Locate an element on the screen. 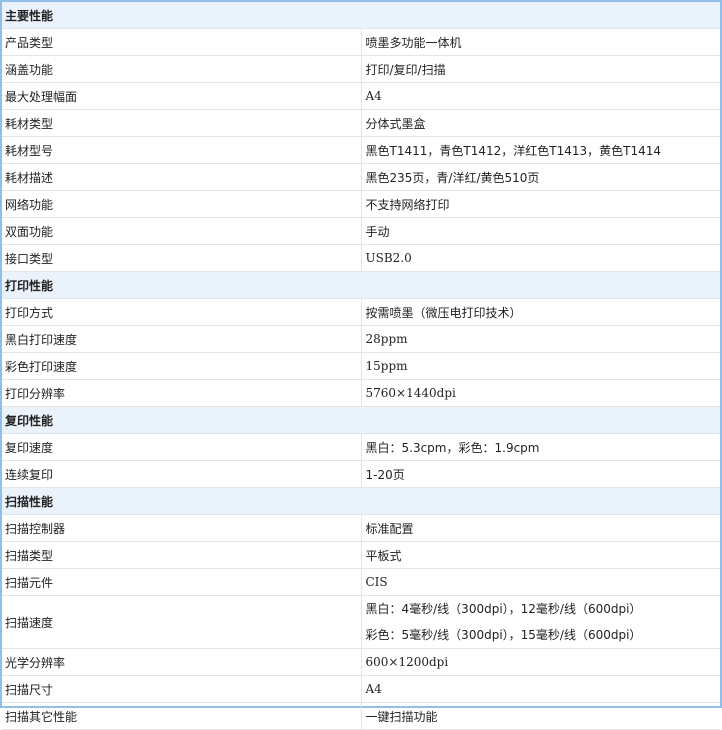  row-label: 扫描尺寸 is located at coordinates (182, 689).